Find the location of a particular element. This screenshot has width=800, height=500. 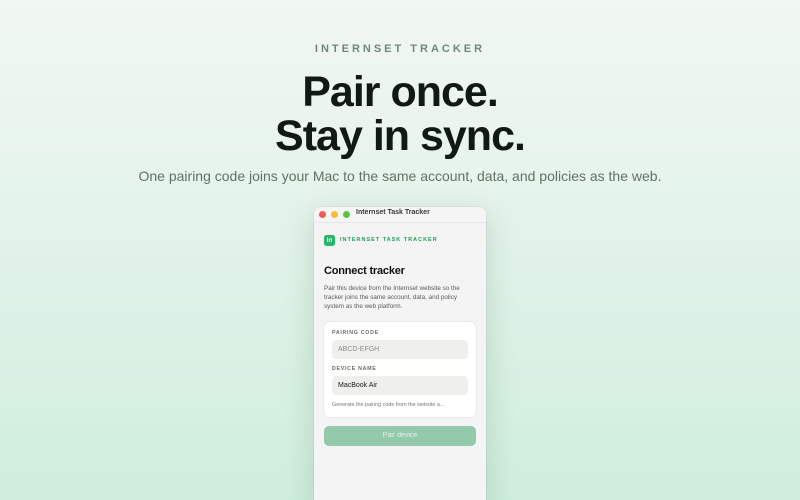

hero-eyebrow: INTERNSET TRACKER is located at coordinates (400, 49).